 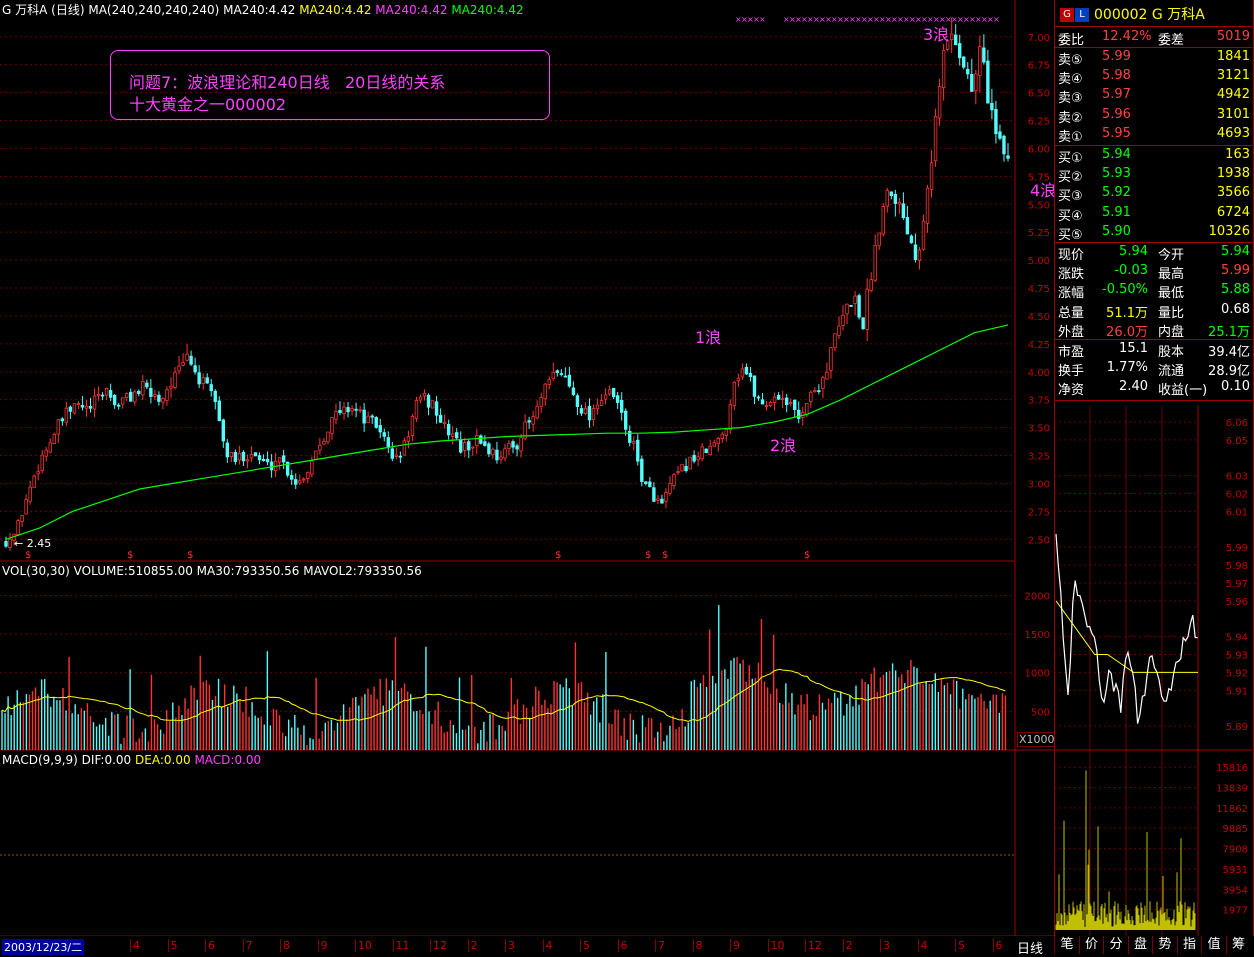 I want to click on fund-label: 换手, so click(x=1071, y=372).